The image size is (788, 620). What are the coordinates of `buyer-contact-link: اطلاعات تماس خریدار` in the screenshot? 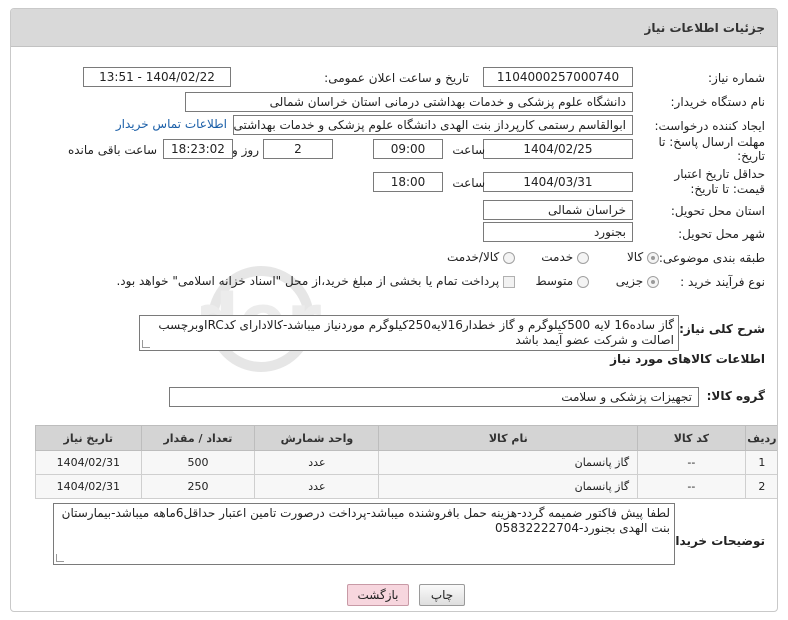 It's located at (171, 124).